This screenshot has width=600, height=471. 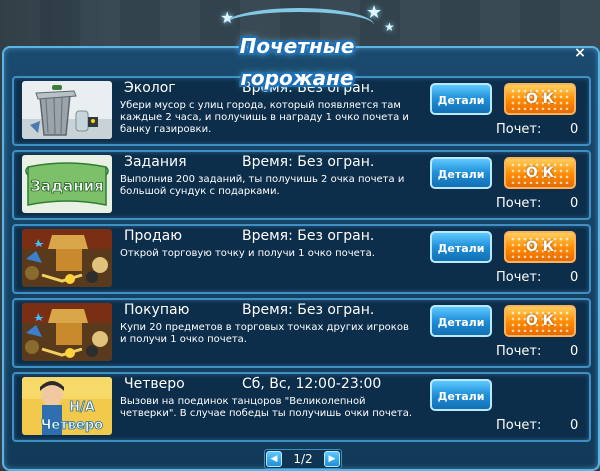 I want to click on previous-page-button: ◀, so click(x=274, y=459).